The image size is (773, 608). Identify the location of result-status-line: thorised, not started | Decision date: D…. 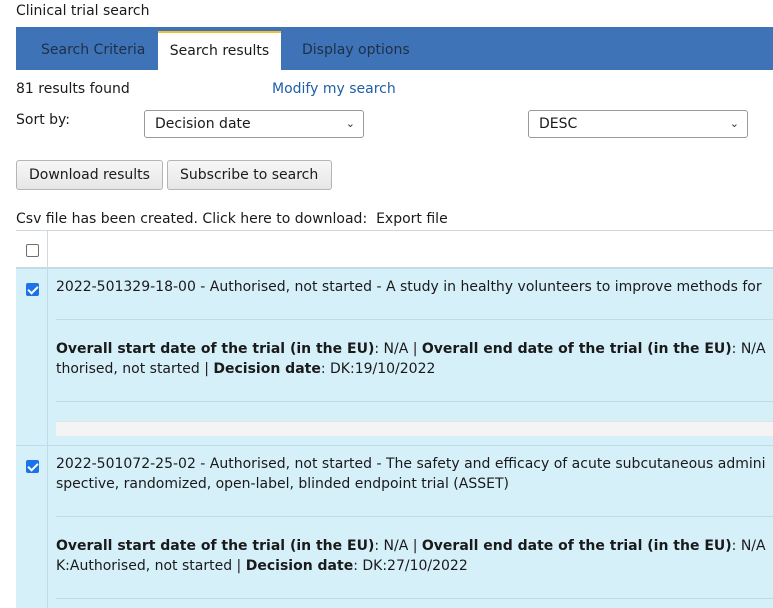
(414, 369).